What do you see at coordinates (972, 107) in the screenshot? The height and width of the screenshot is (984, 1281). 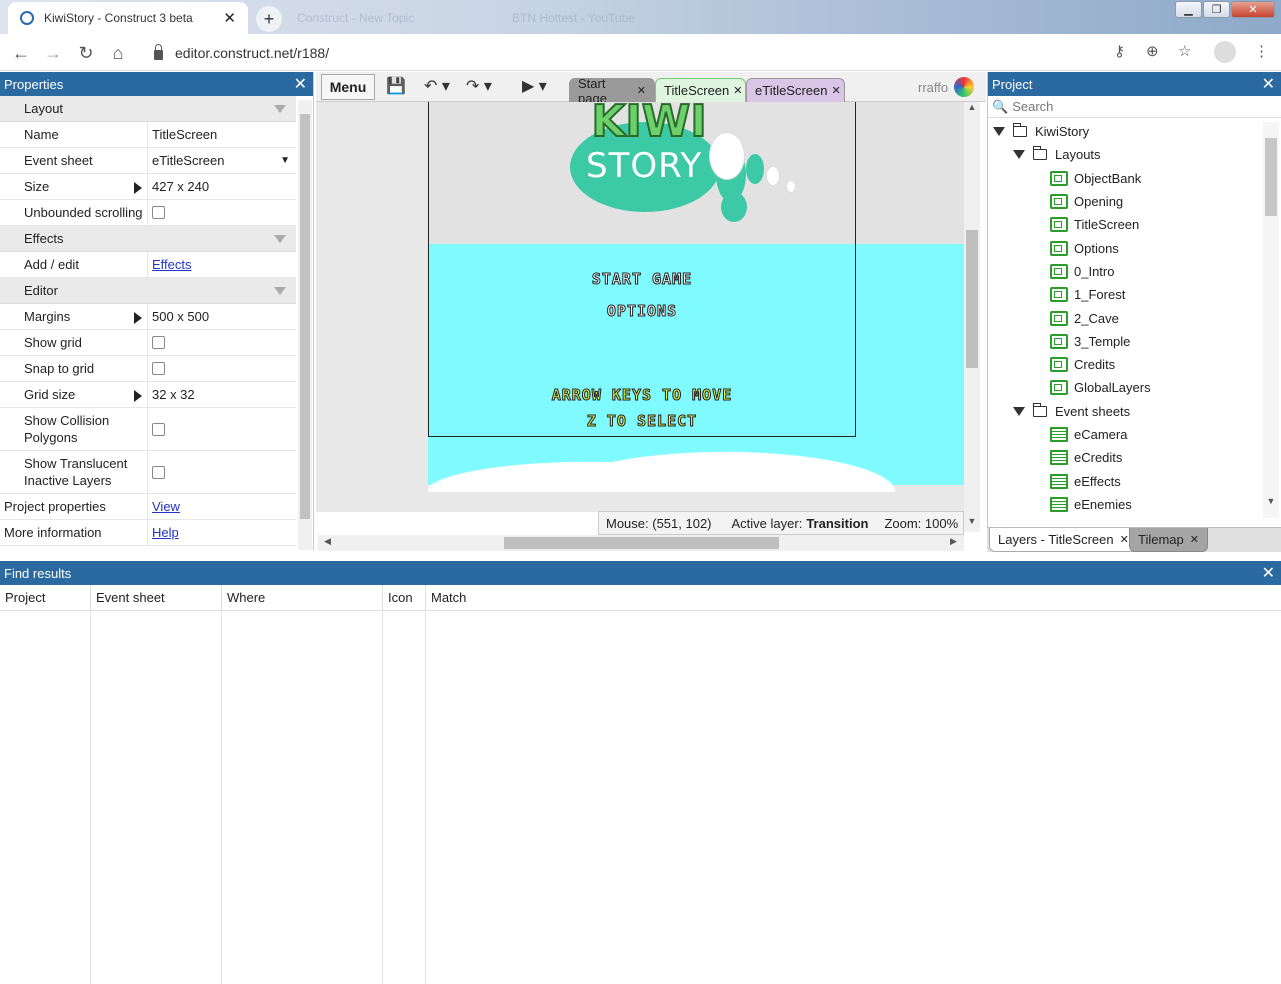 I see `scroll-up-icon: ▲` at bounding box center [972, 107].